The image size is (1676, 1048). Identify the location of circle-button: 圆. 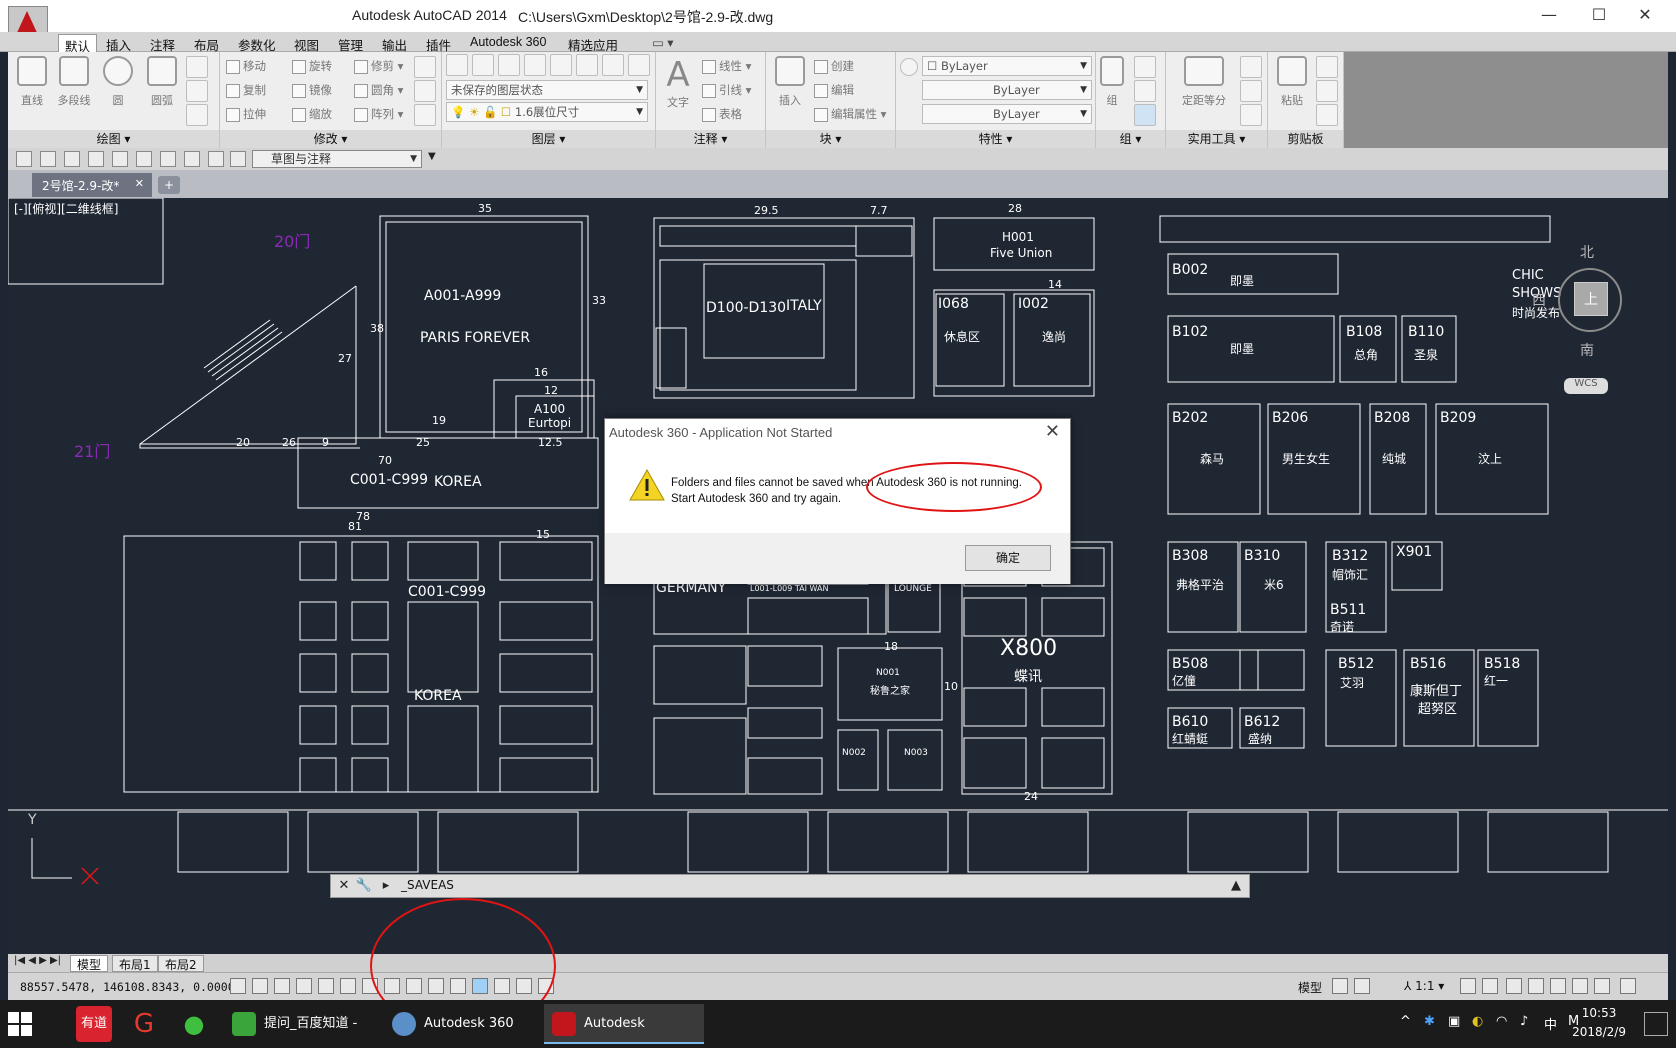
(118, 82).